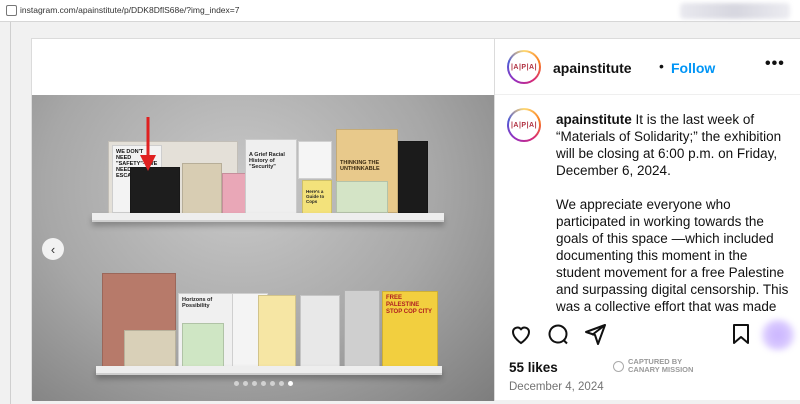  I want to click on canary-logo-icon, so click(618, 366).